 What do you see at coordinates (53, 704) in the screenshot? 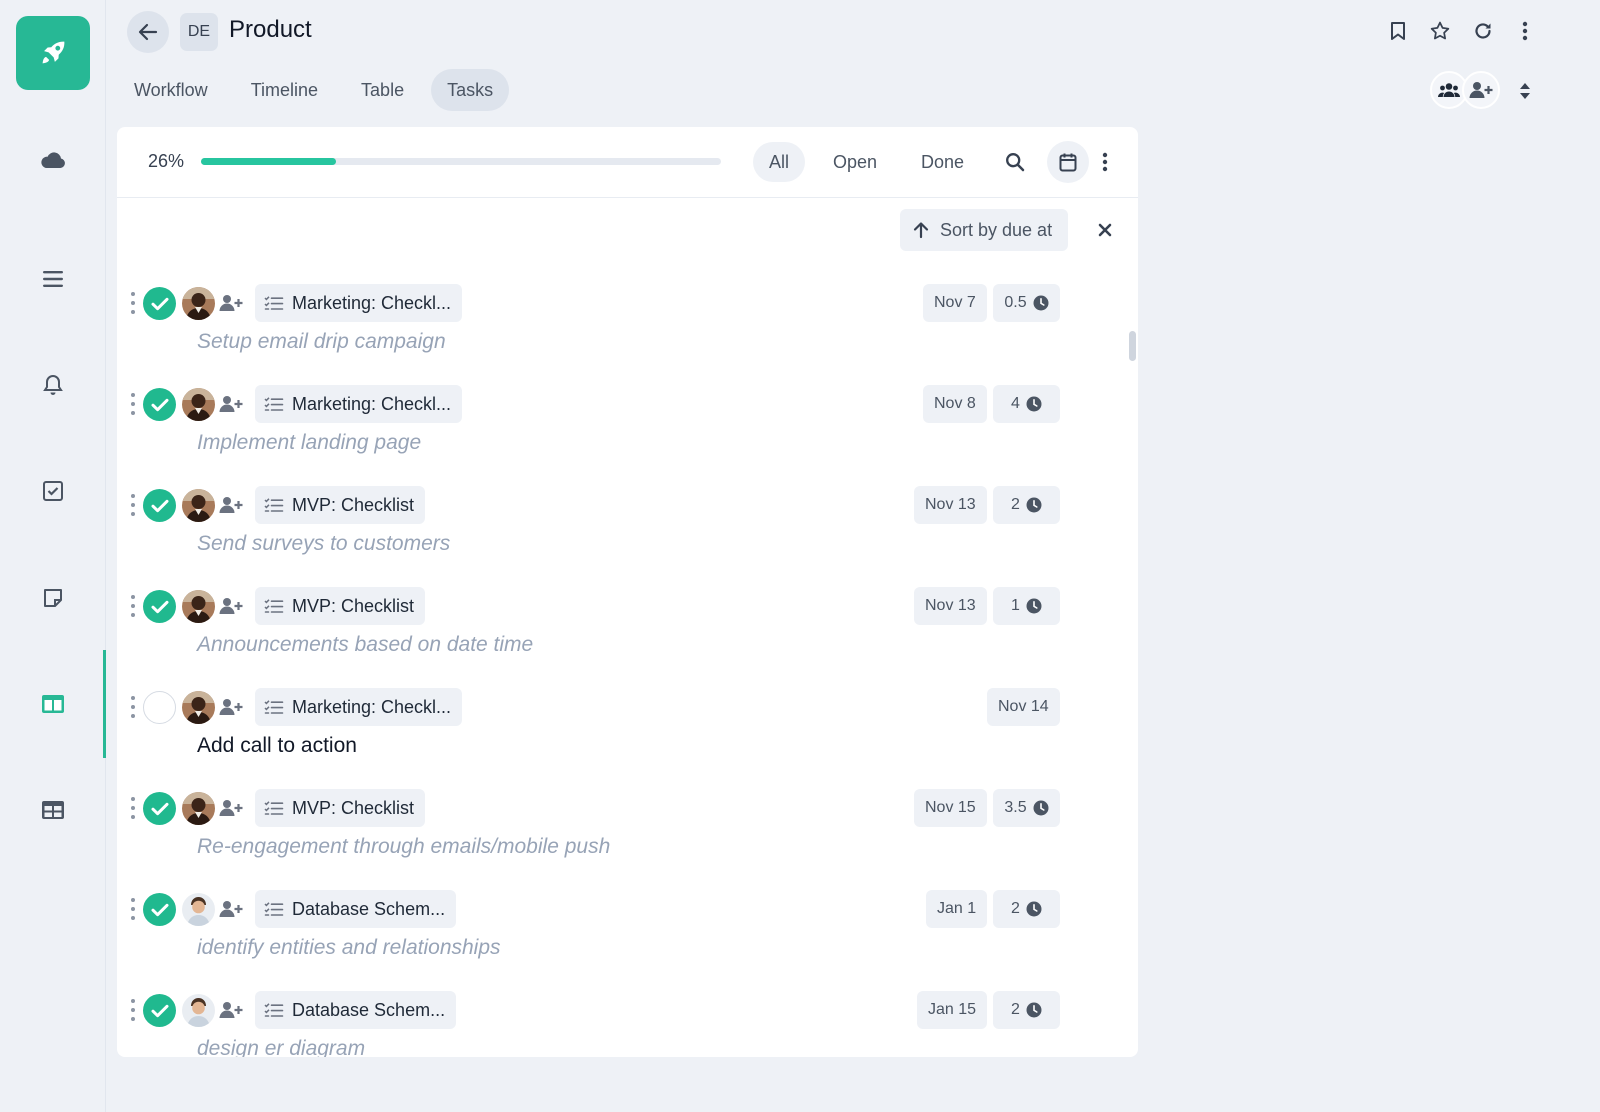
I see `board-icon` at bounding box center [53, 704].